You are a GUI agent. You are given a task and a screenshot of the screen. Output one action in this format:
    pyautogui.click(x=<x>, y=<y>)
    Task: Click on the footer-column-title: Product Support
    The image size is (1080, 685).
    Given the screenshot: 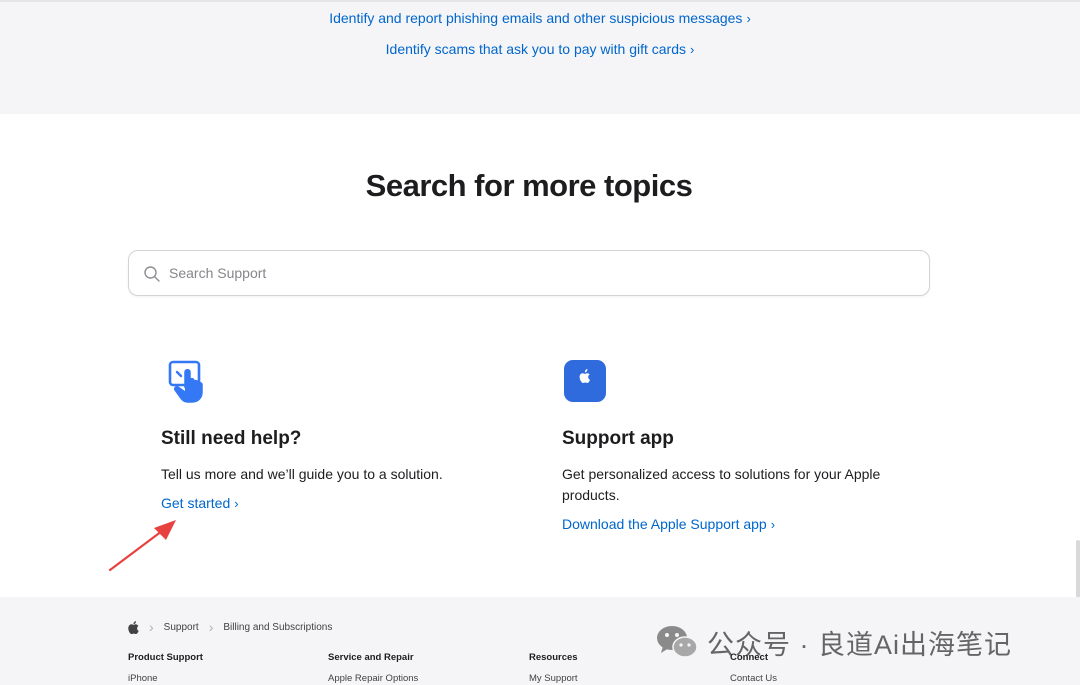 What is the action you would take?
    pyautogui.click(x=165, y=657)
    